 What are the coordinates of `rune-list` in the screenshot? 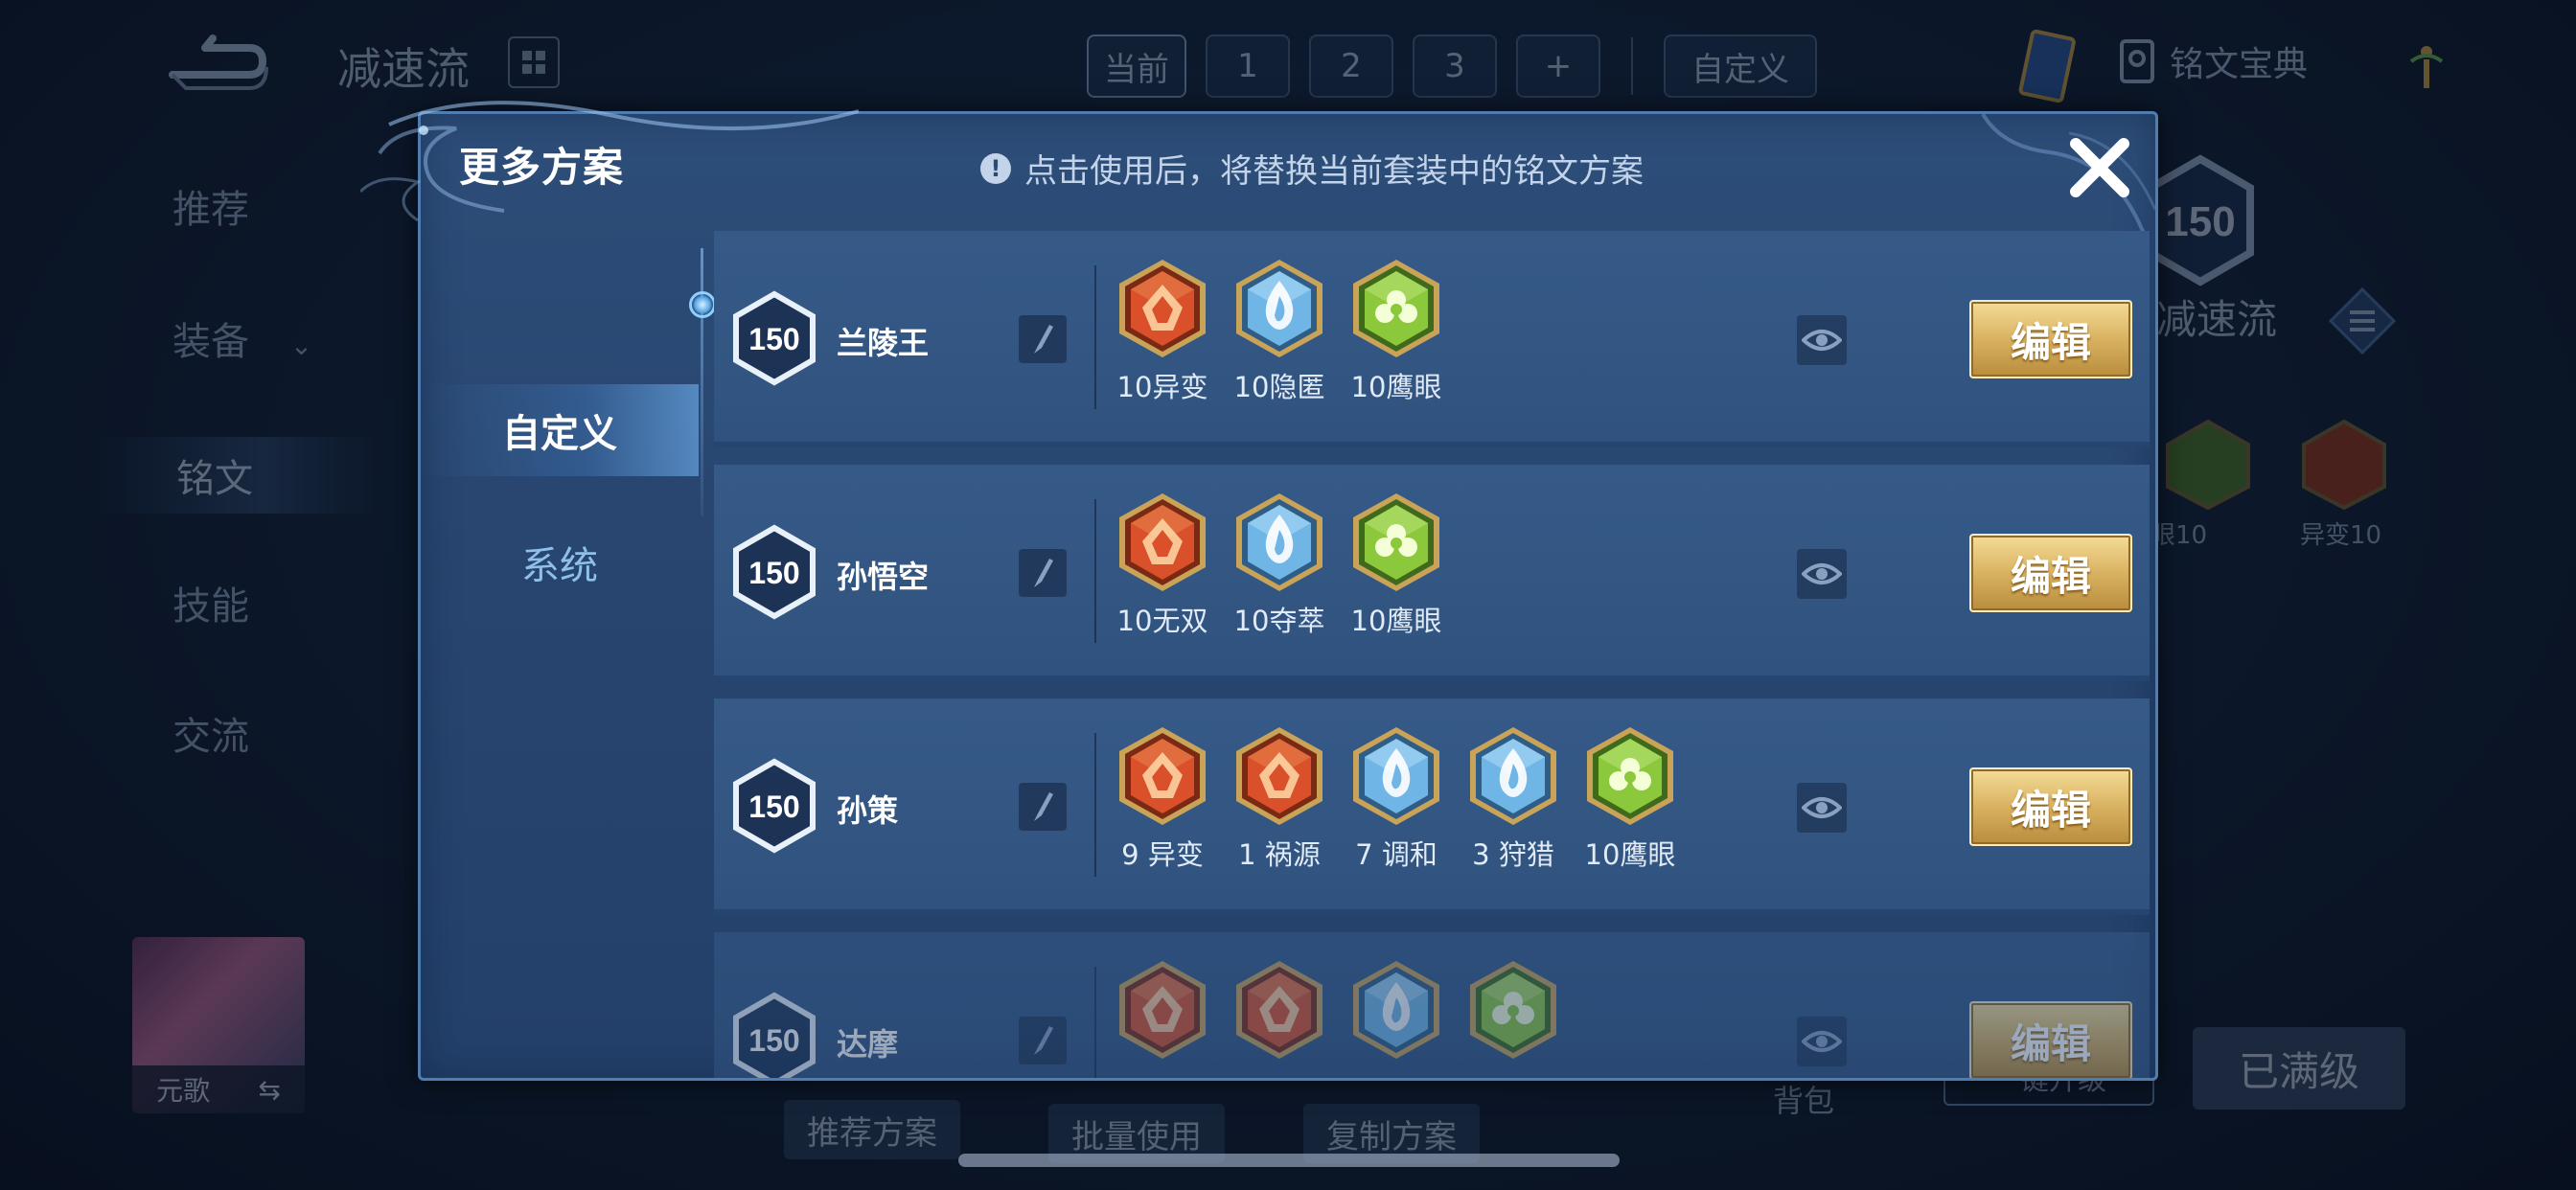 It's located at (1338, 1013).